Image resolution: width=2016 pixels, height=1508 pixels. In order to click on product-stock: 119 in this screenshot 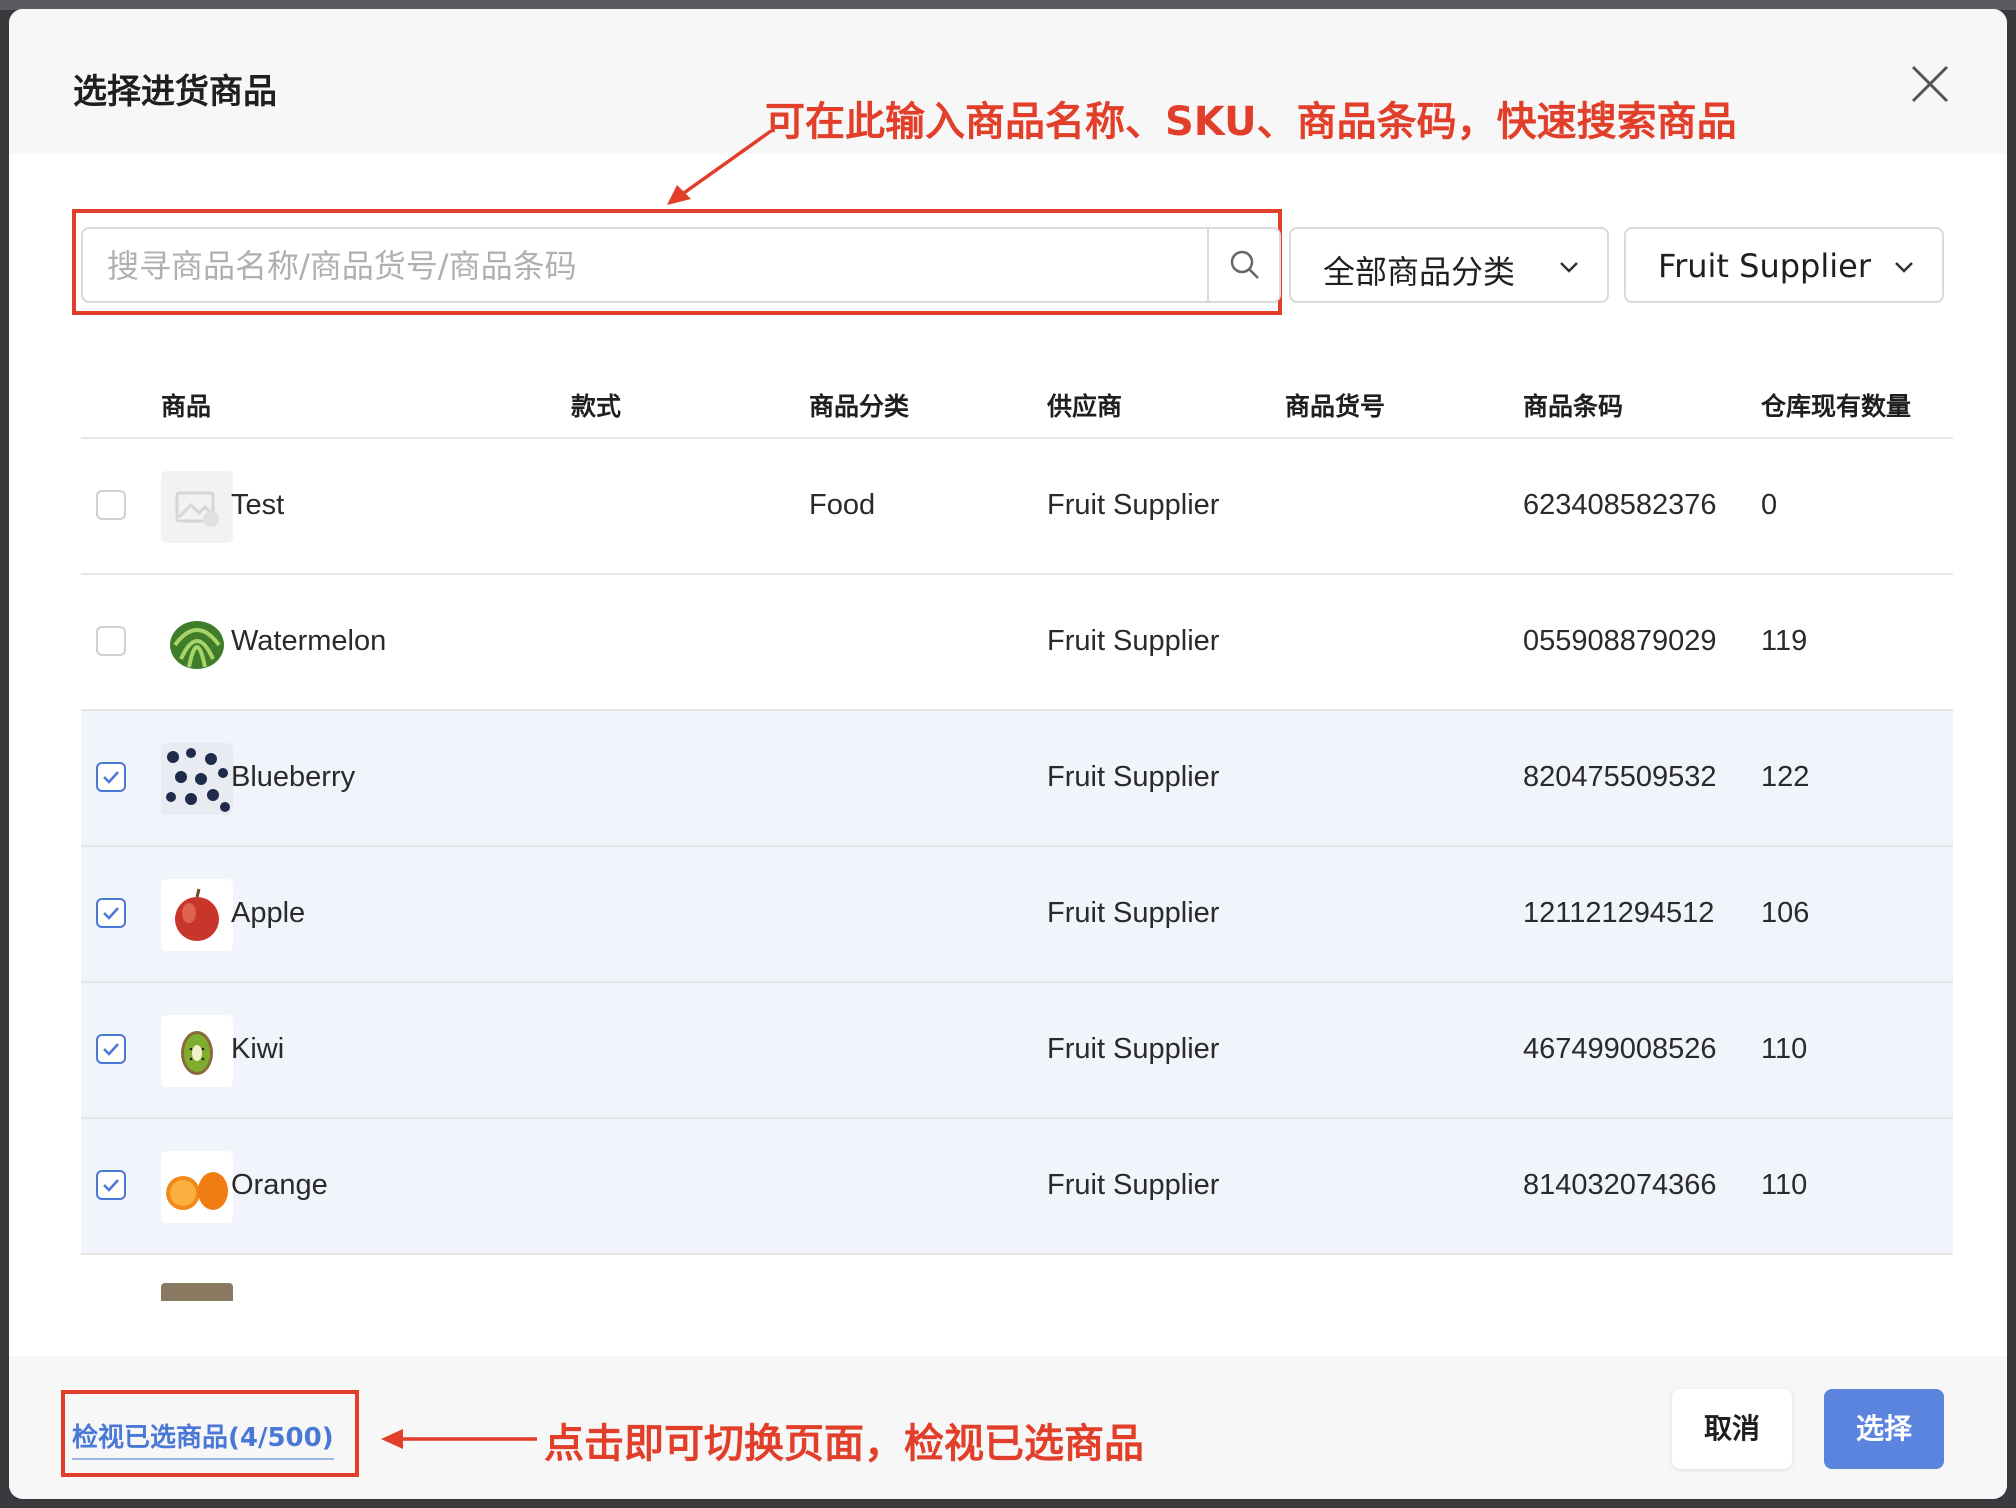, I will do `click(1784, 641)`.